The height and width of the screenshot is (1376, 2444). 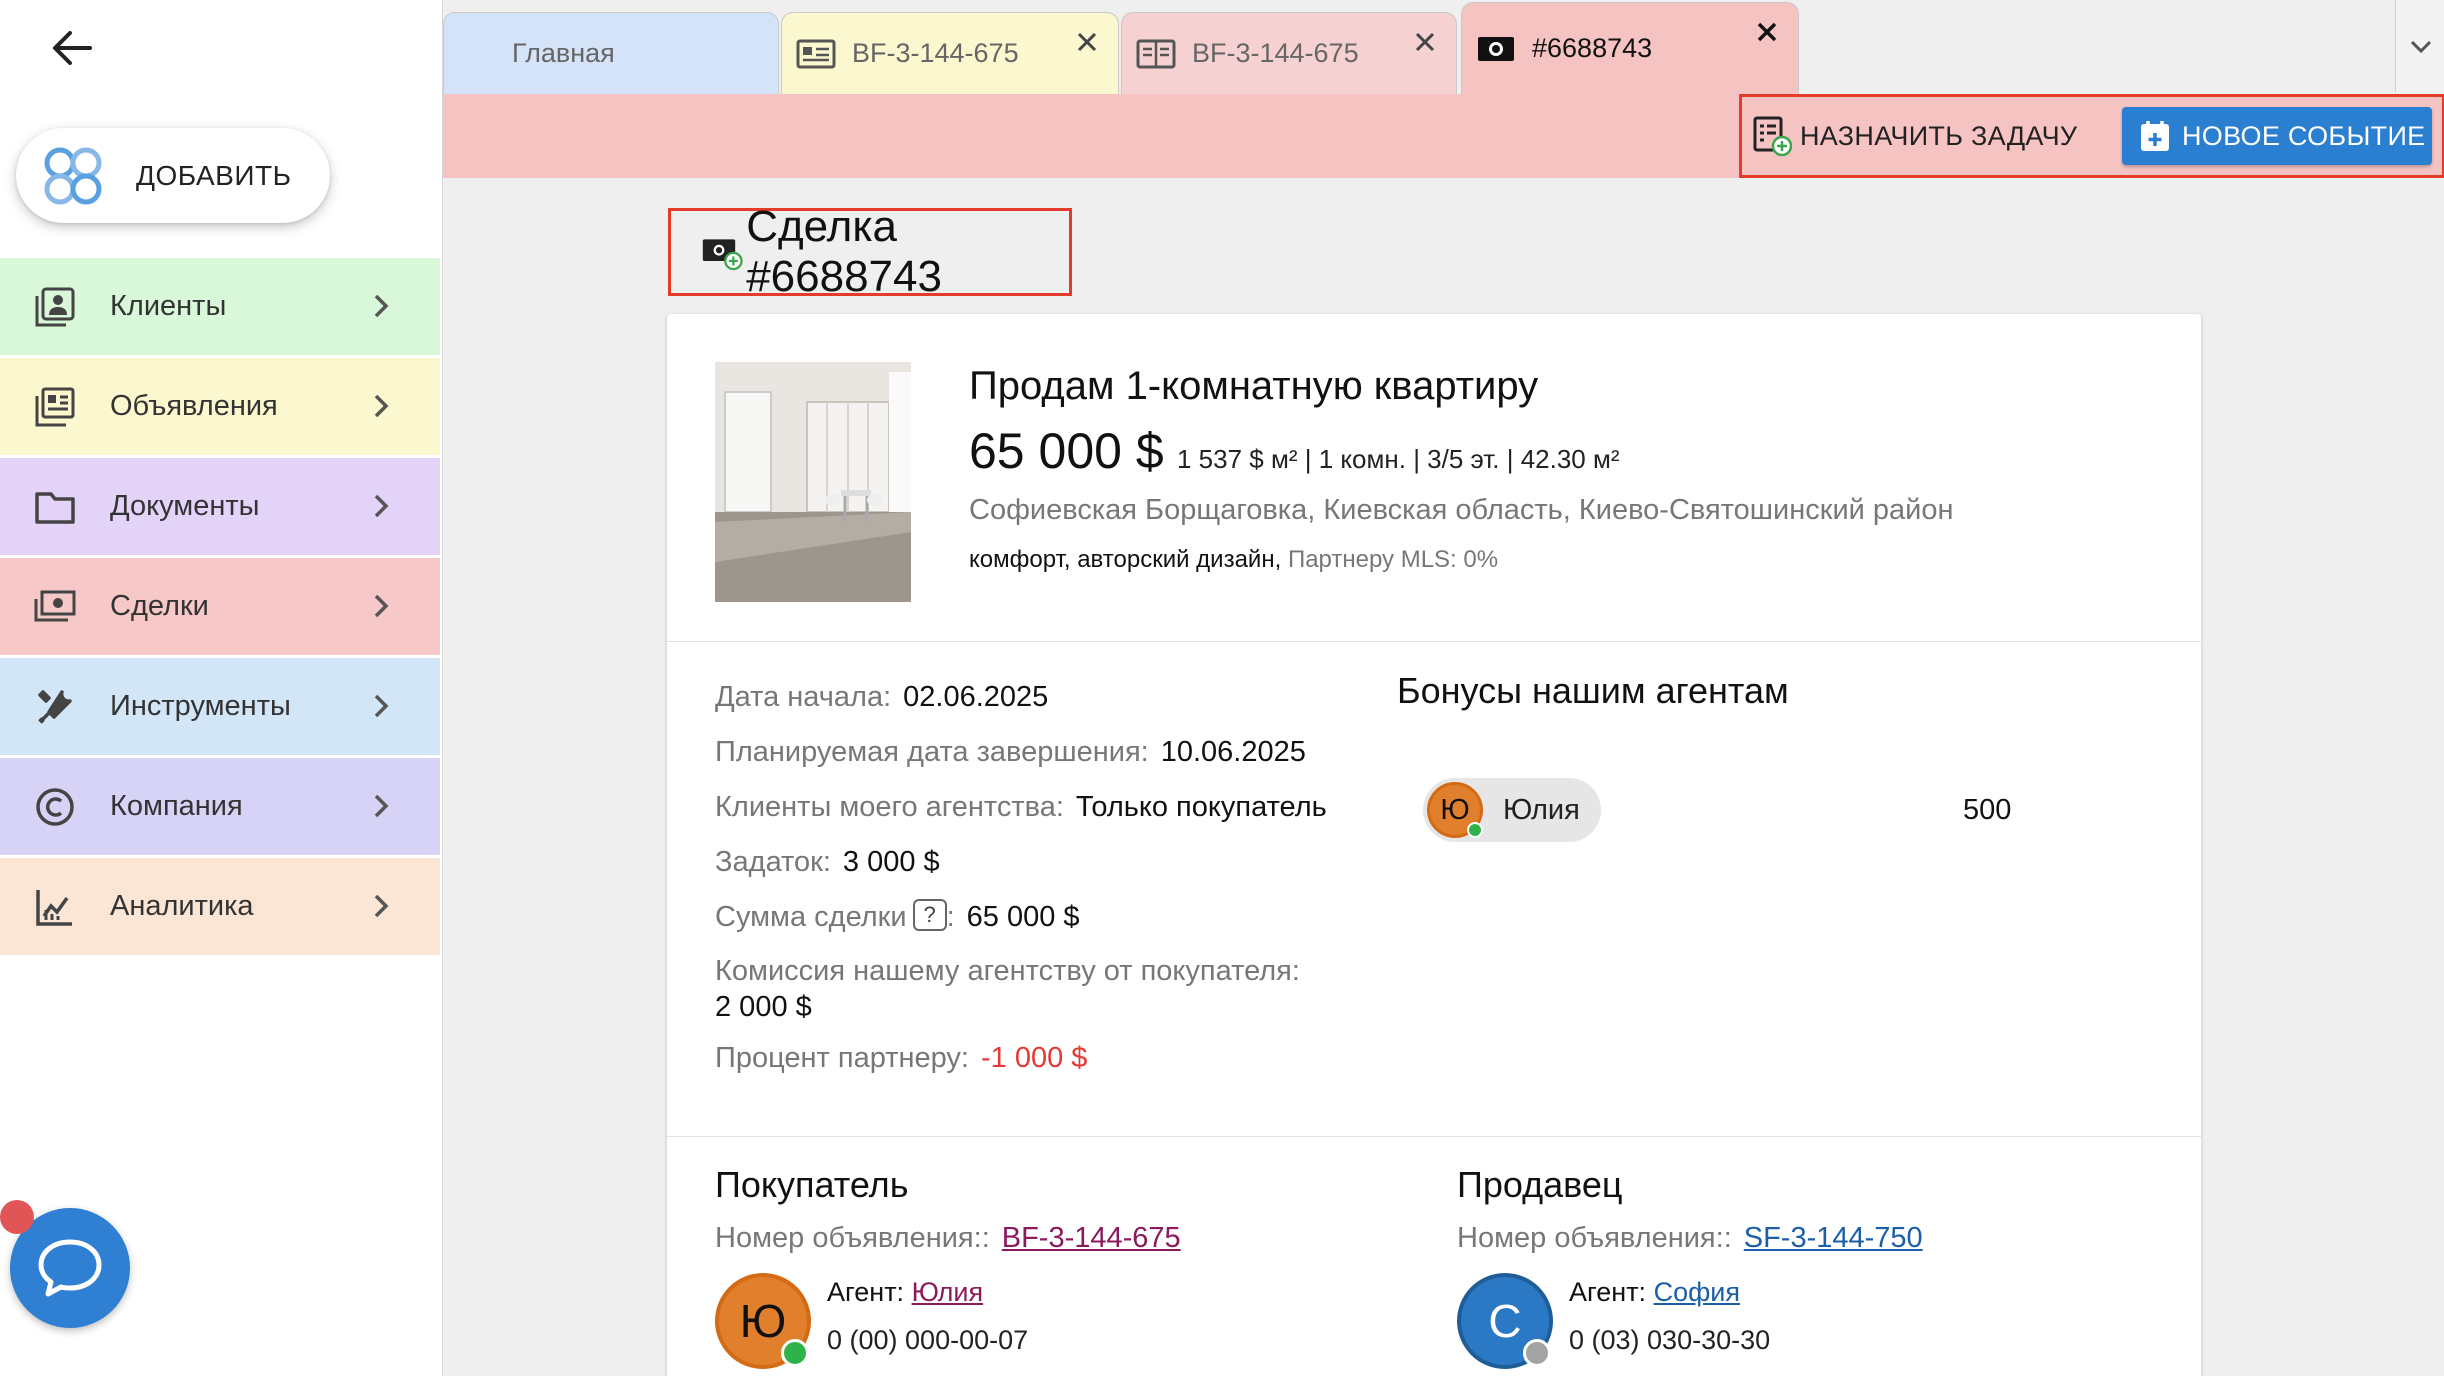 What do you see at coordinates (1630, 48) in the screenshot?
I see `tab-deal-active: #6688743` at bounding box center [1630, 48].